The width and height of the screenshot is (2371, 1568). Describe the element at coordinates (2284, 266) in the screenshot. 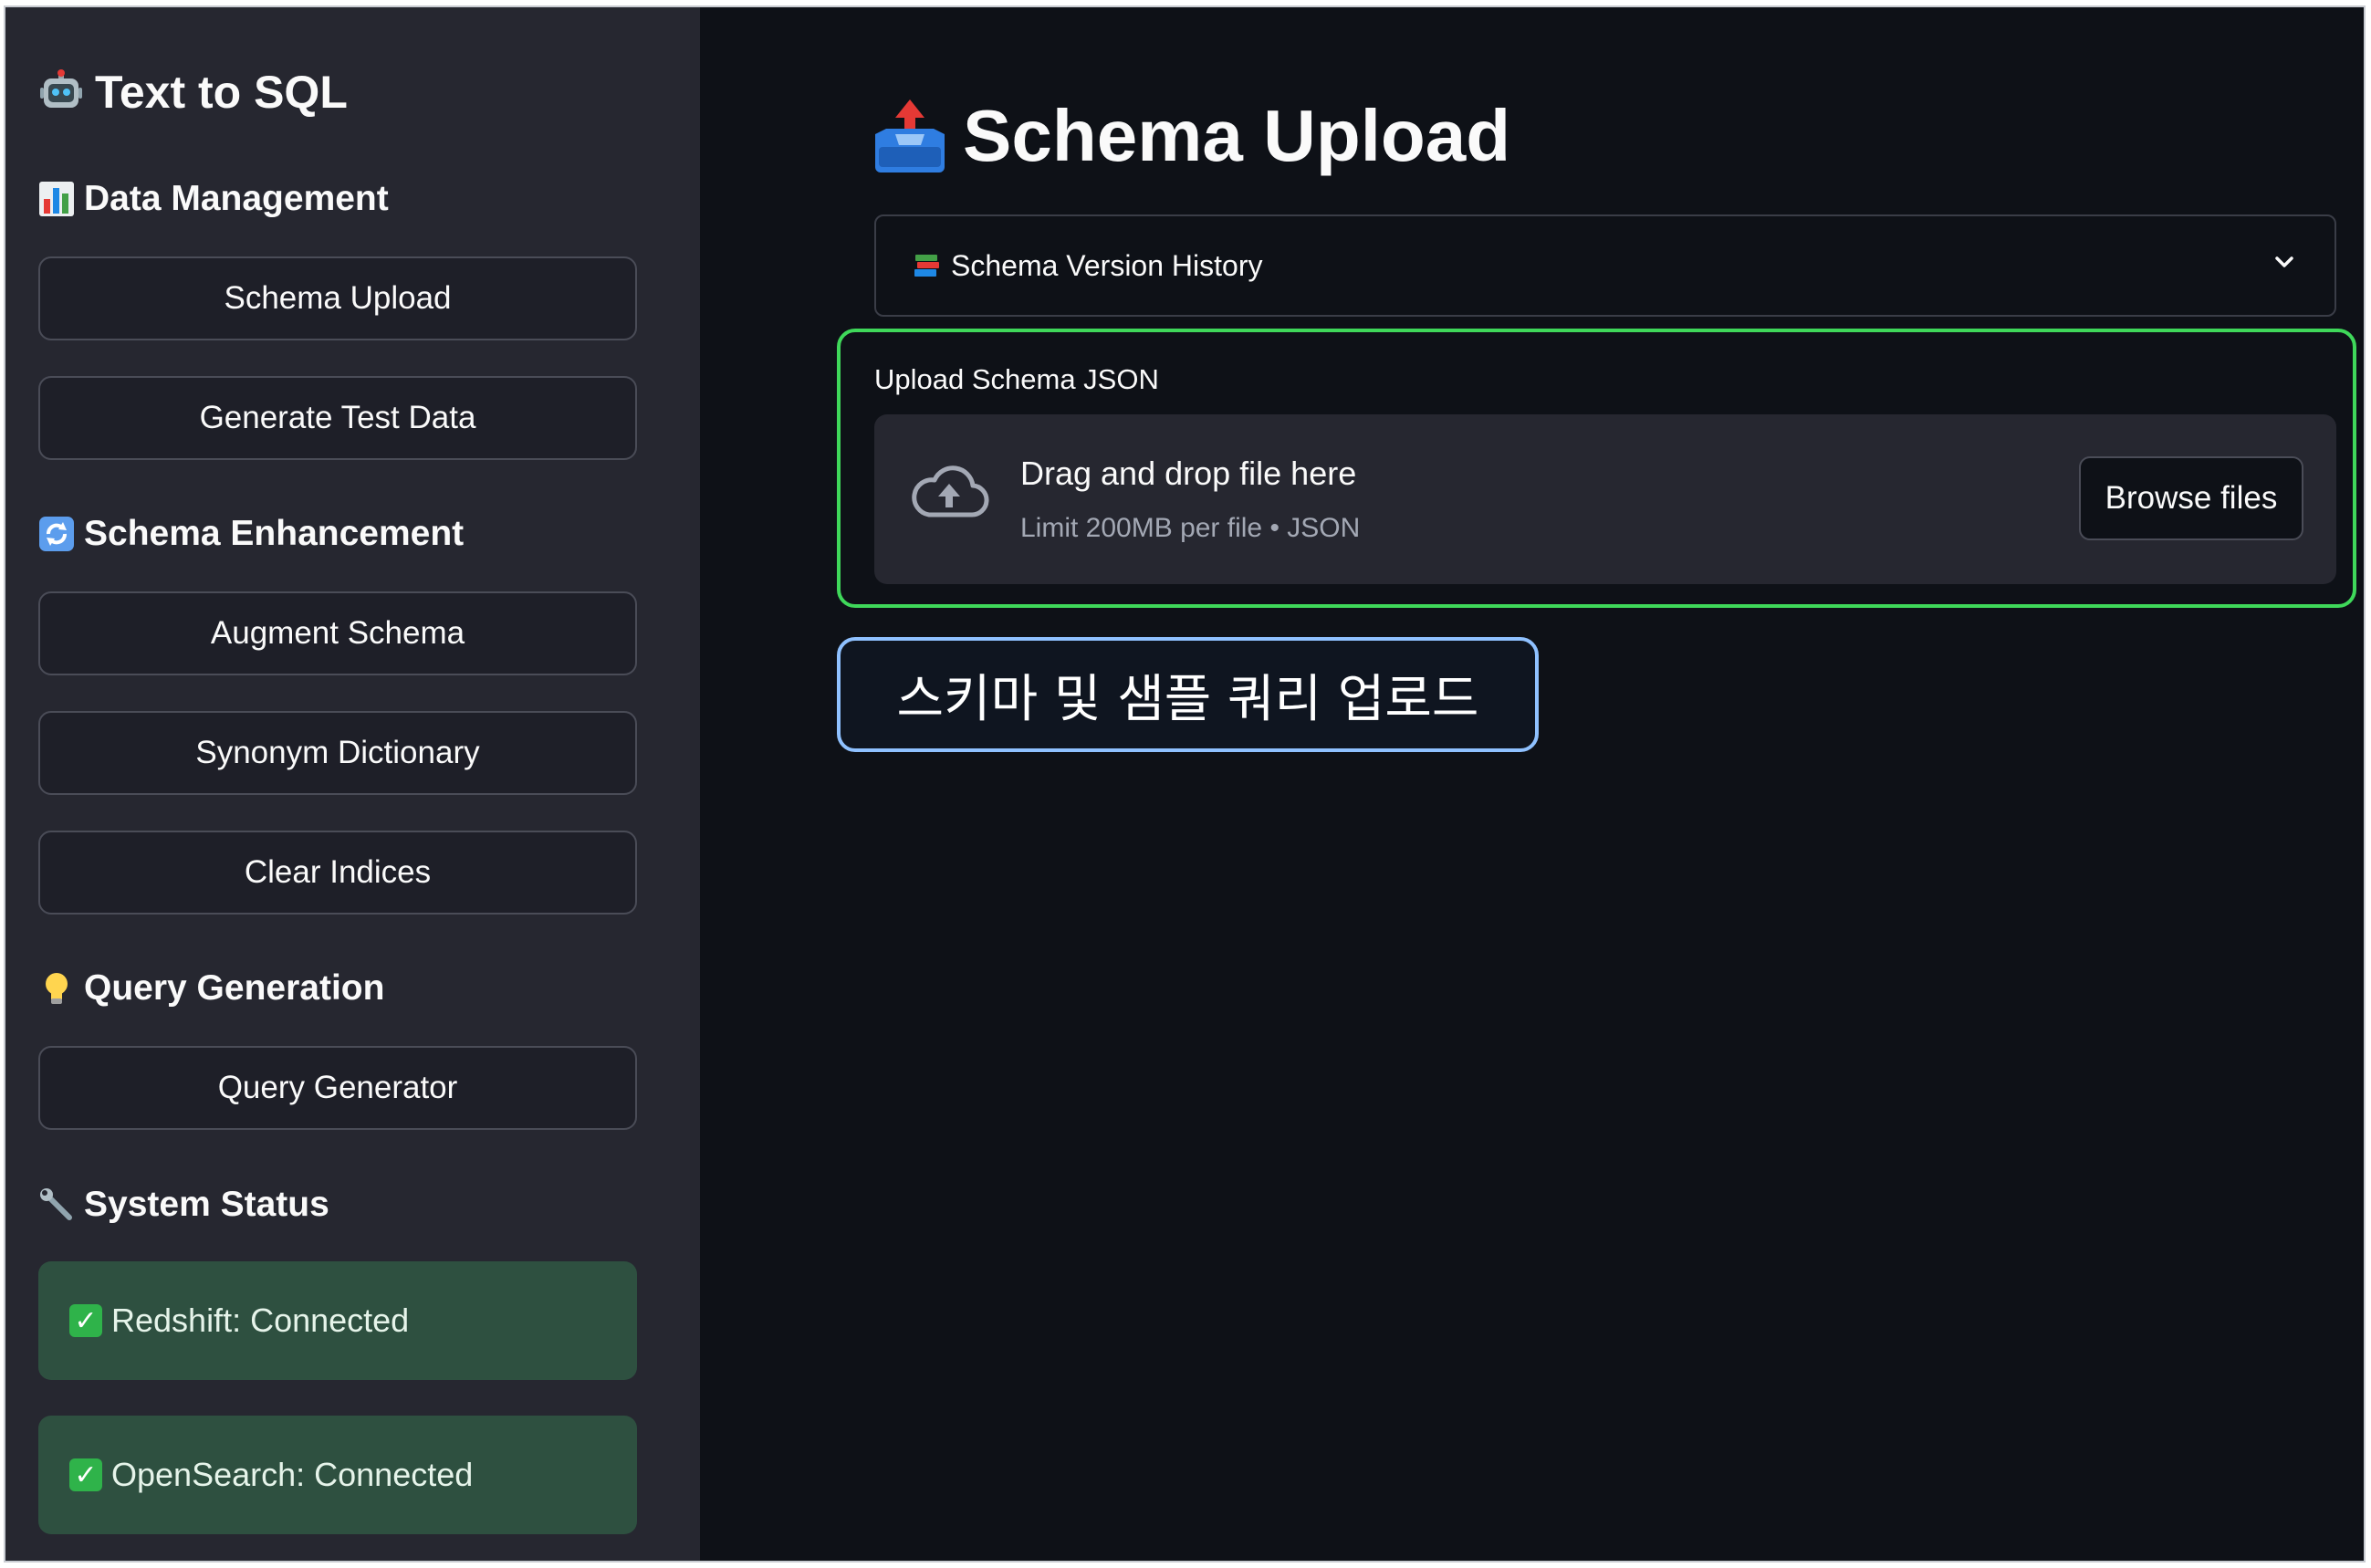

I see `chevron-down-icon` at that location.